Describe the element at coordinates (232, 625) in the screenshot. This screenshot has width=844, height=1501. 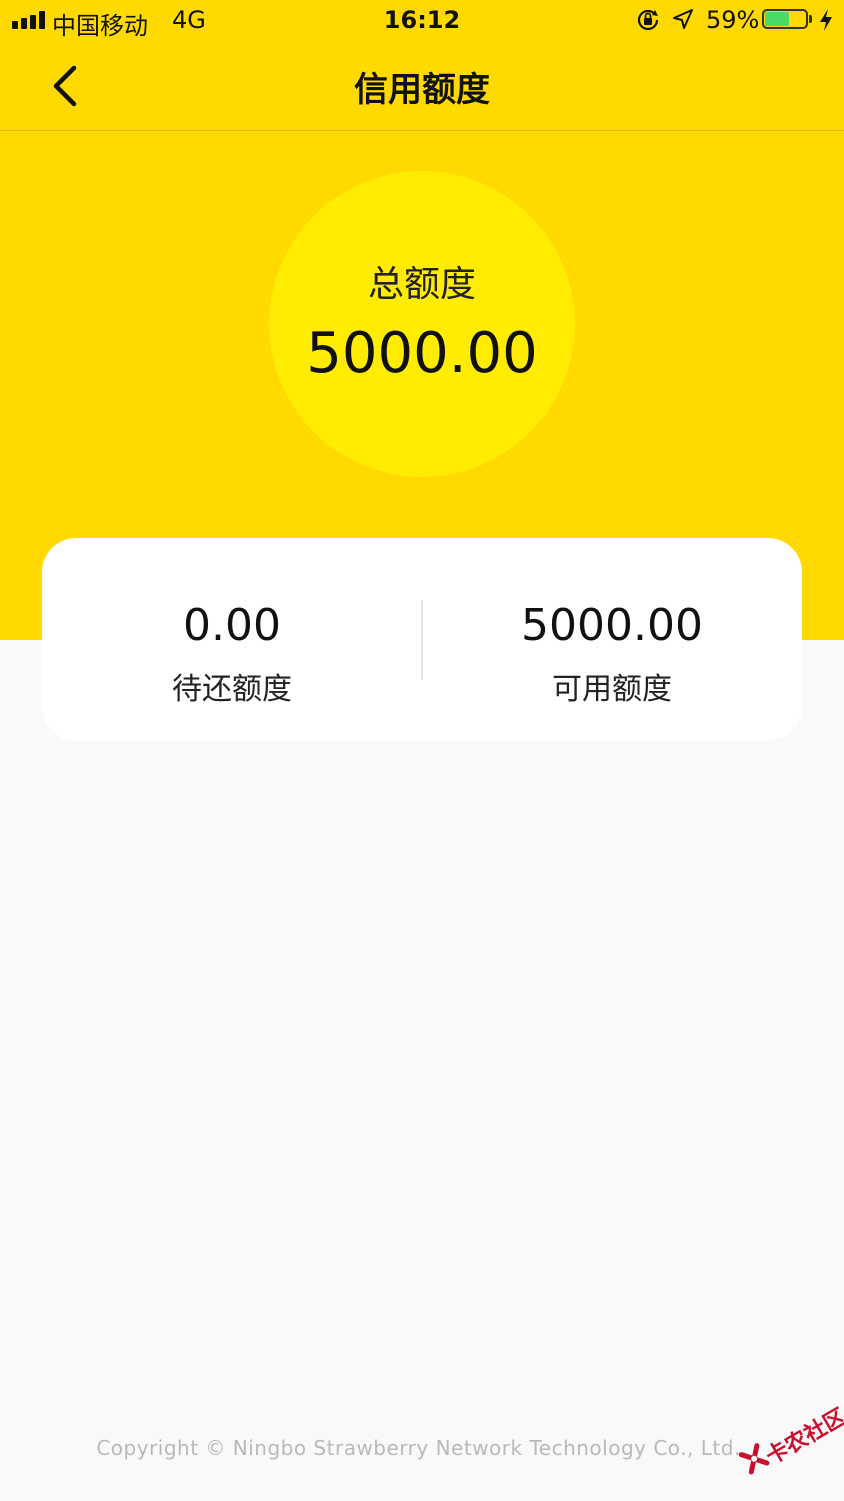
I see `pending-repayment-value: 0.00` at that location.